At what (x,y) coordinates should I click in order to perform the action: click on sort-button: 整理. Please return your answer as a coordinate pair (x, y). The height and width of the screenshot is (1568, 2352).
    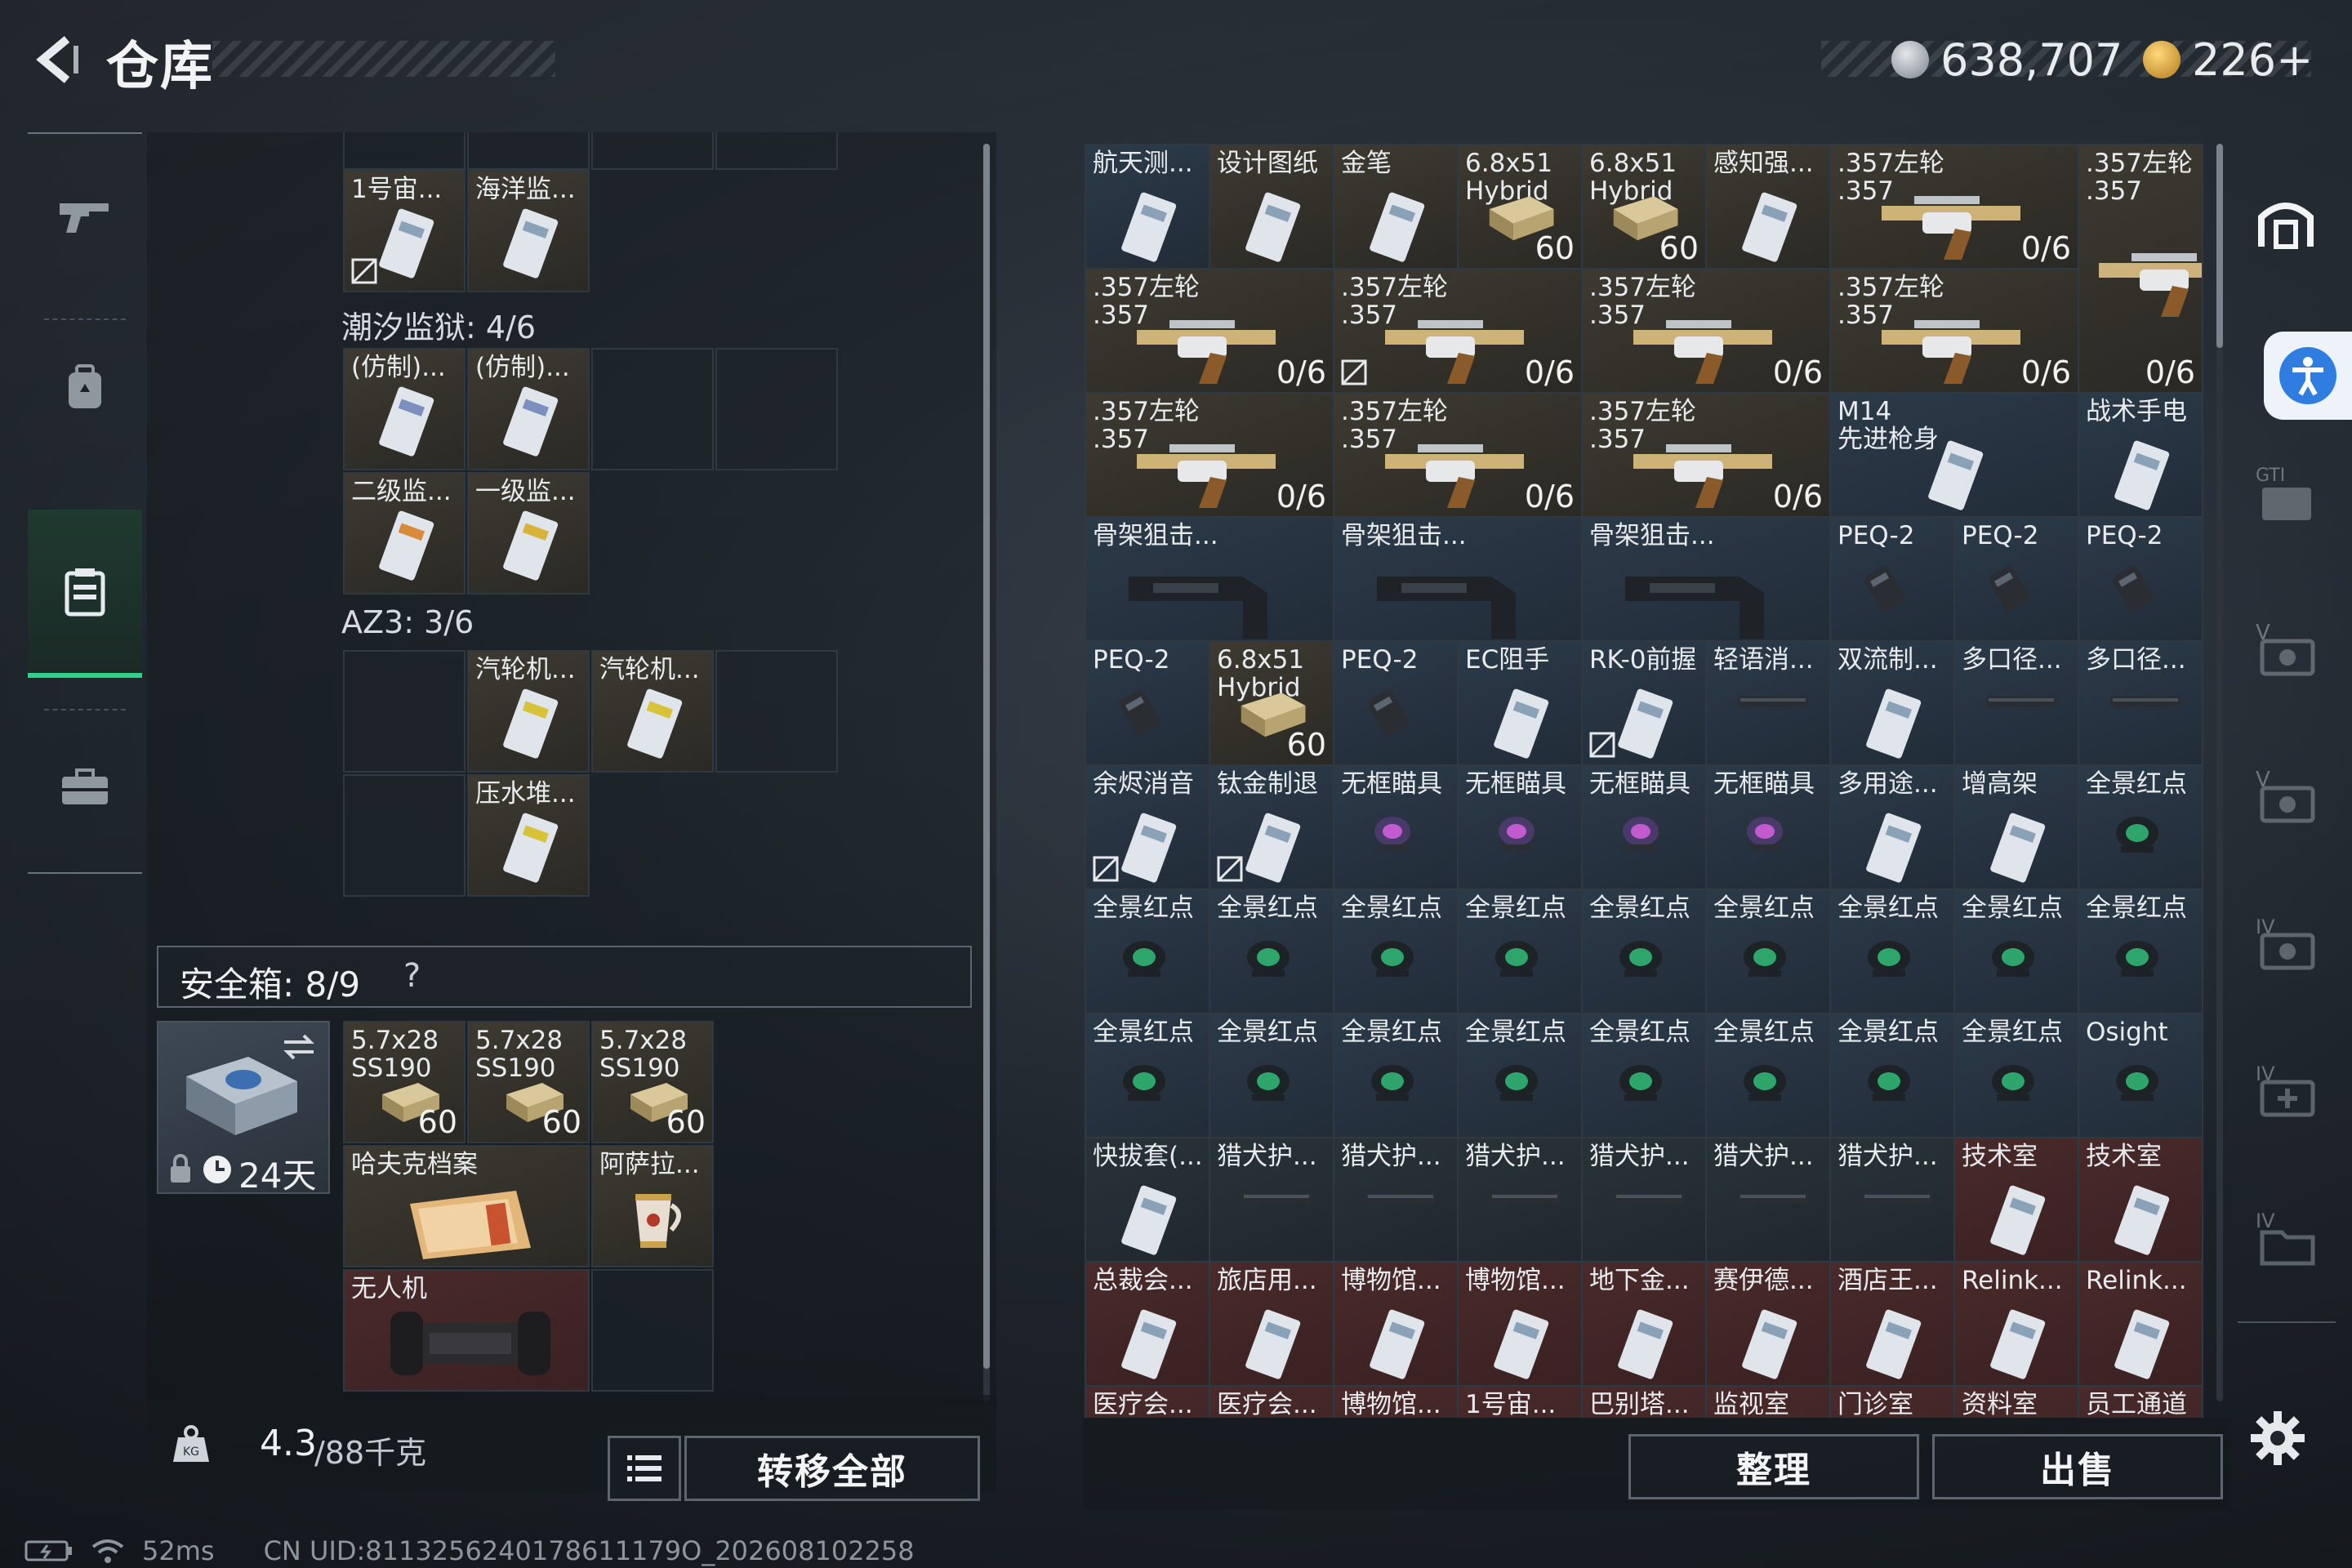
    Looking at the image, I should click on (1773, 1466).